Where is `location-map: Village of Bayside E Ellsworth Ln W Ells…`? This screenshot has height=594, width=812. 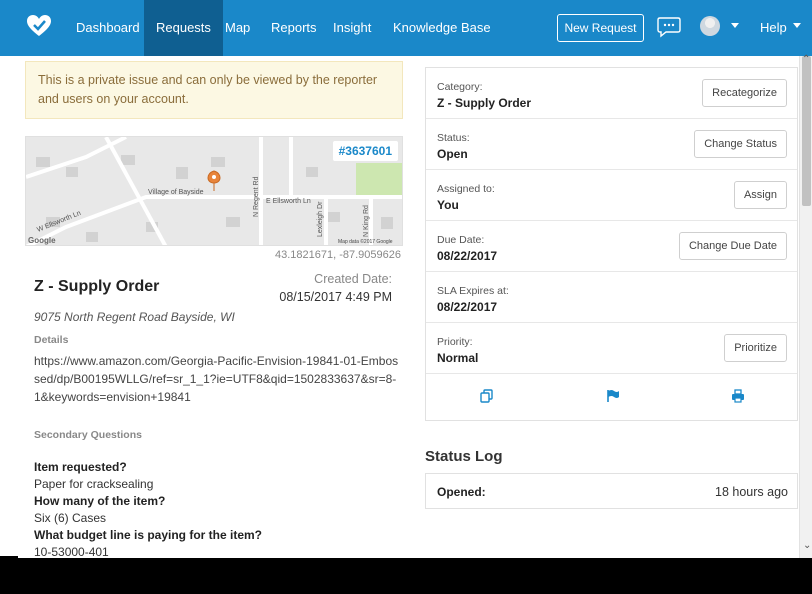
location-map: Village of Bayside E Ellsworth Ln W Ells… is located at coordinates (214, 191).